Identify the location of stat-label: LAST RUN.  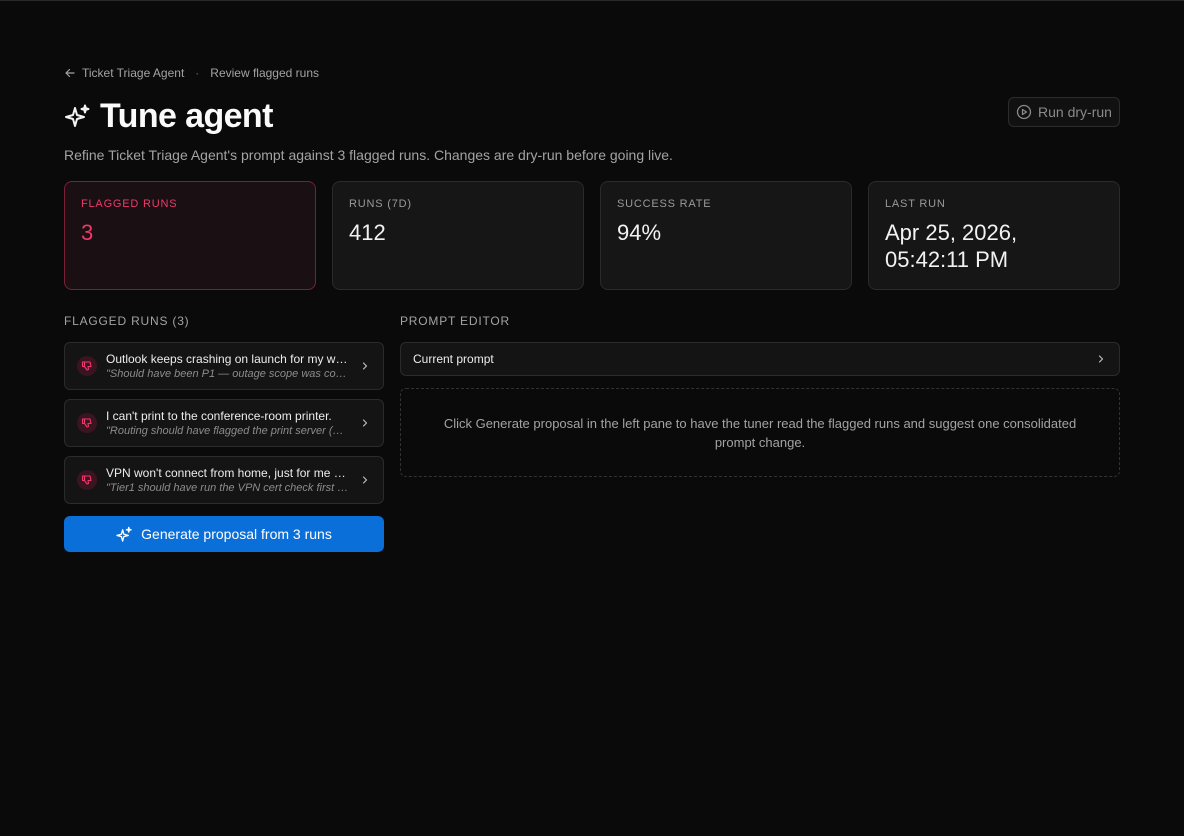
(915, 204).